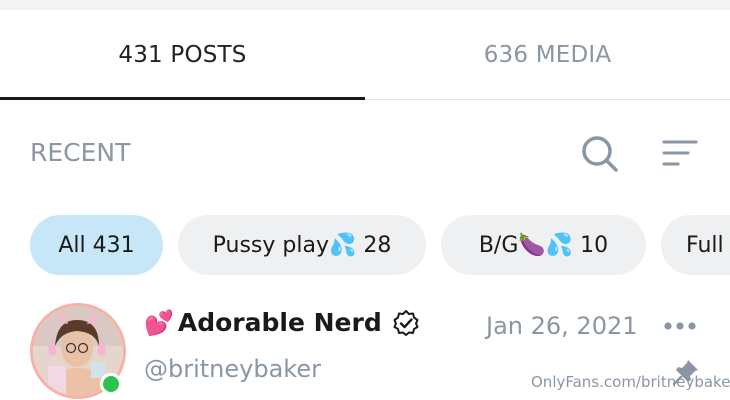 Image resolution: width=730 pixels, height=400 pixels. Describe the element at coordinates (406, 322) in the screenshot. I see `verified-icon` at that location.